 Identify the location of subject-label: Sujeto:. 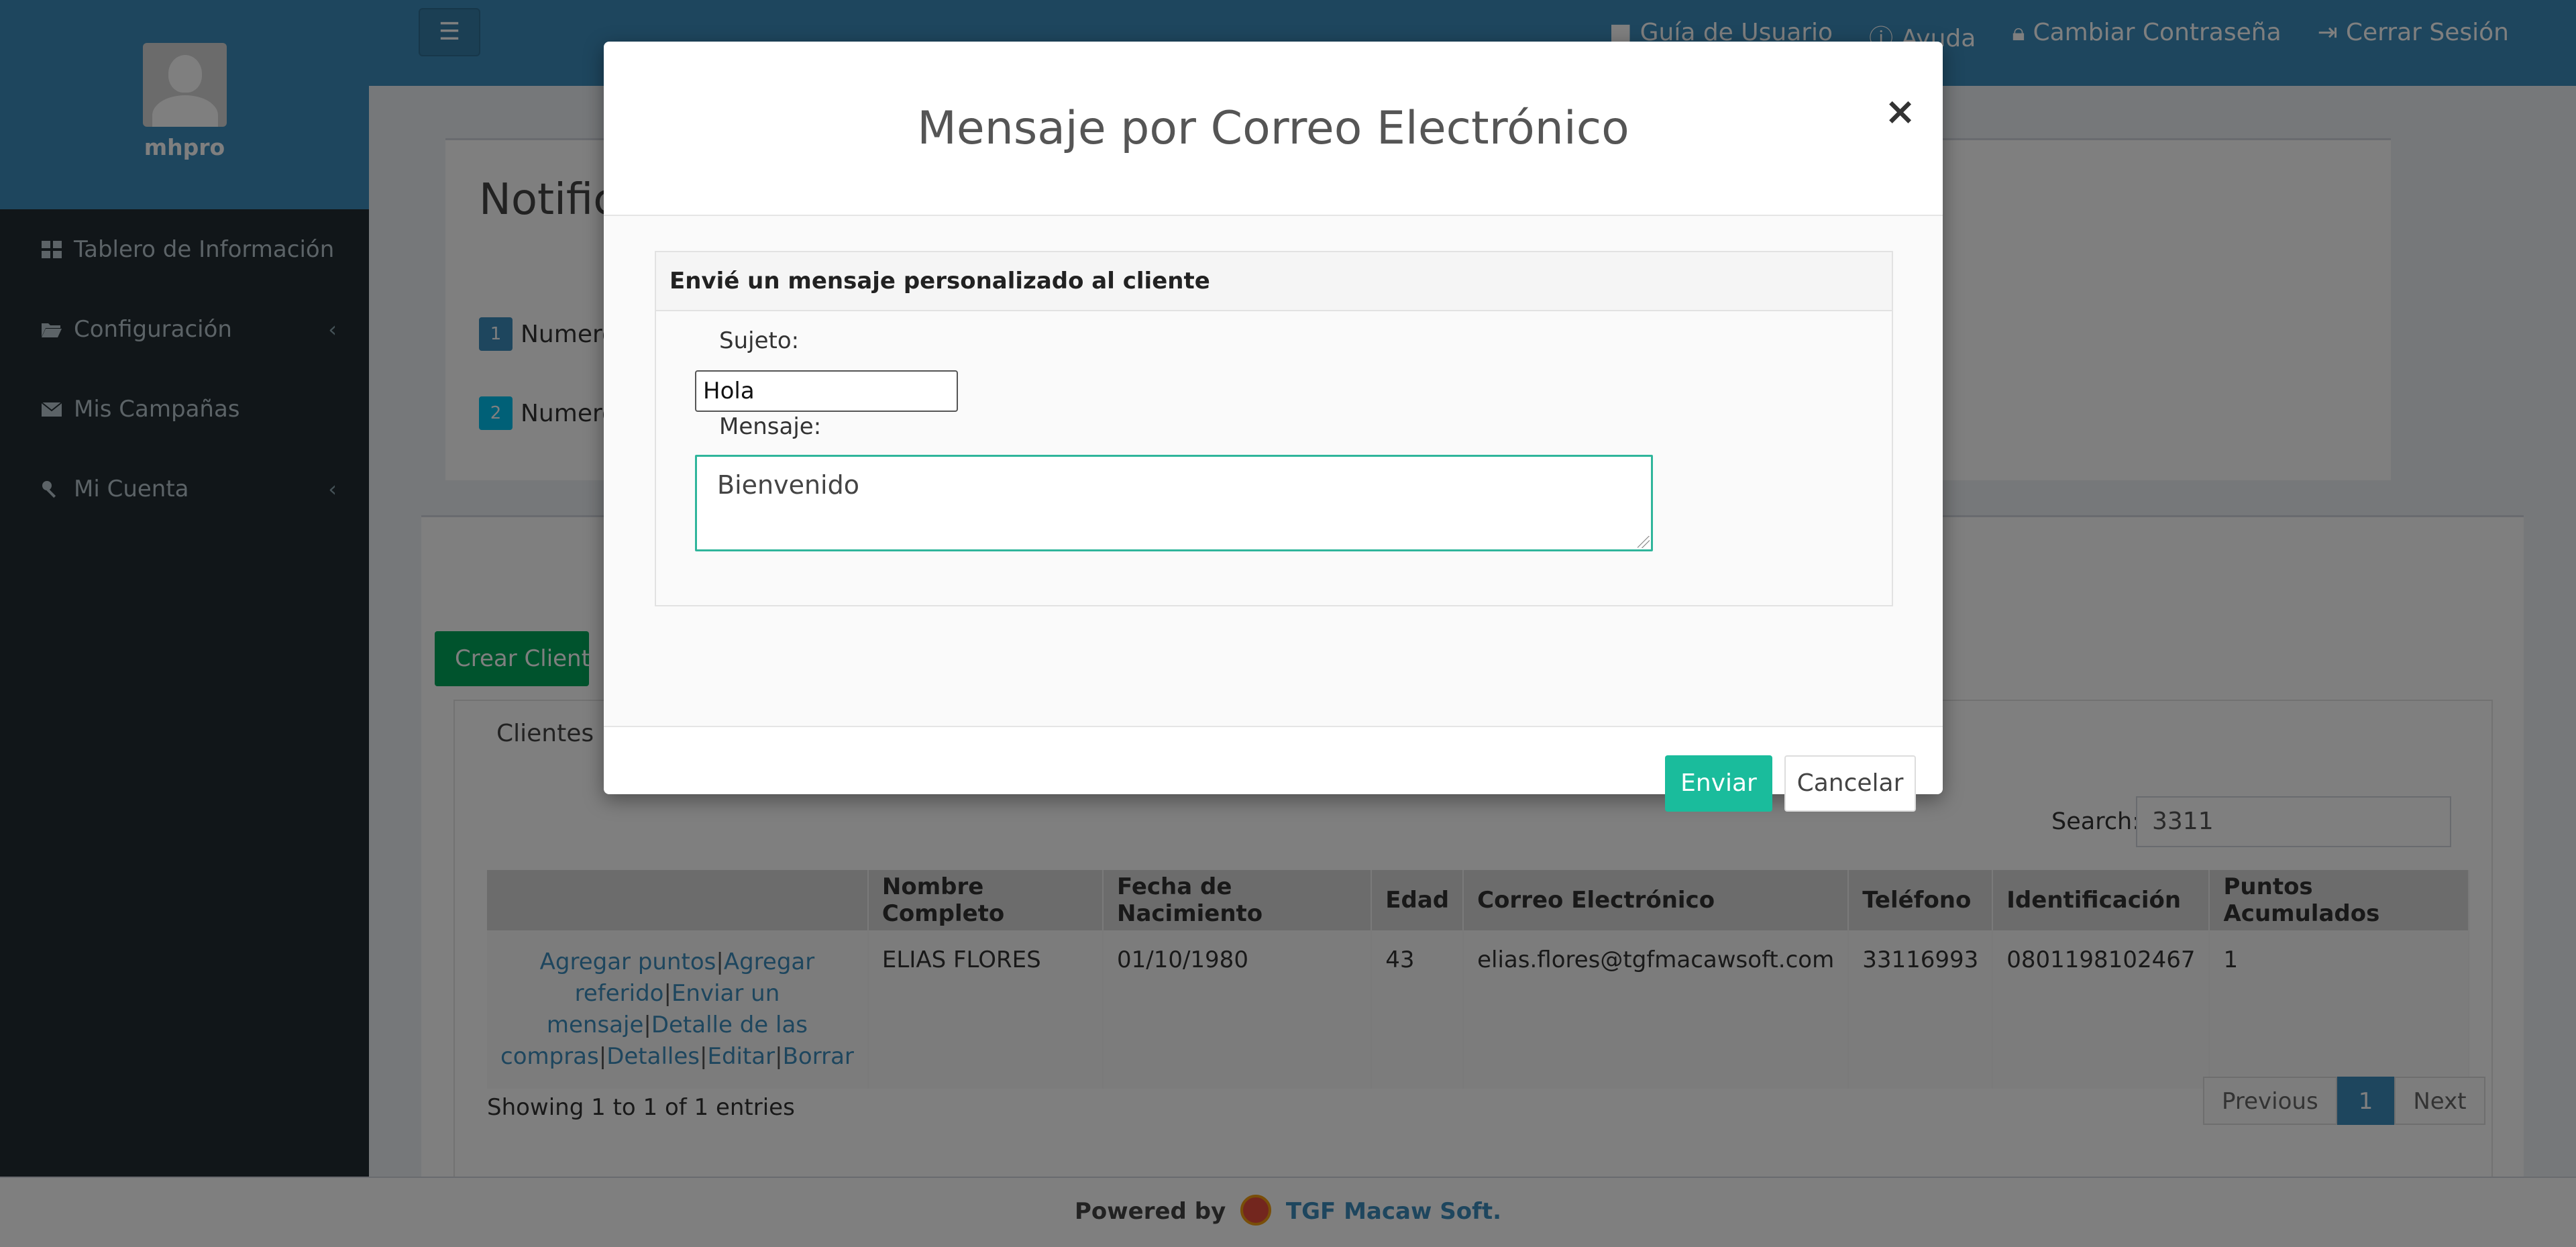
(759, 340).